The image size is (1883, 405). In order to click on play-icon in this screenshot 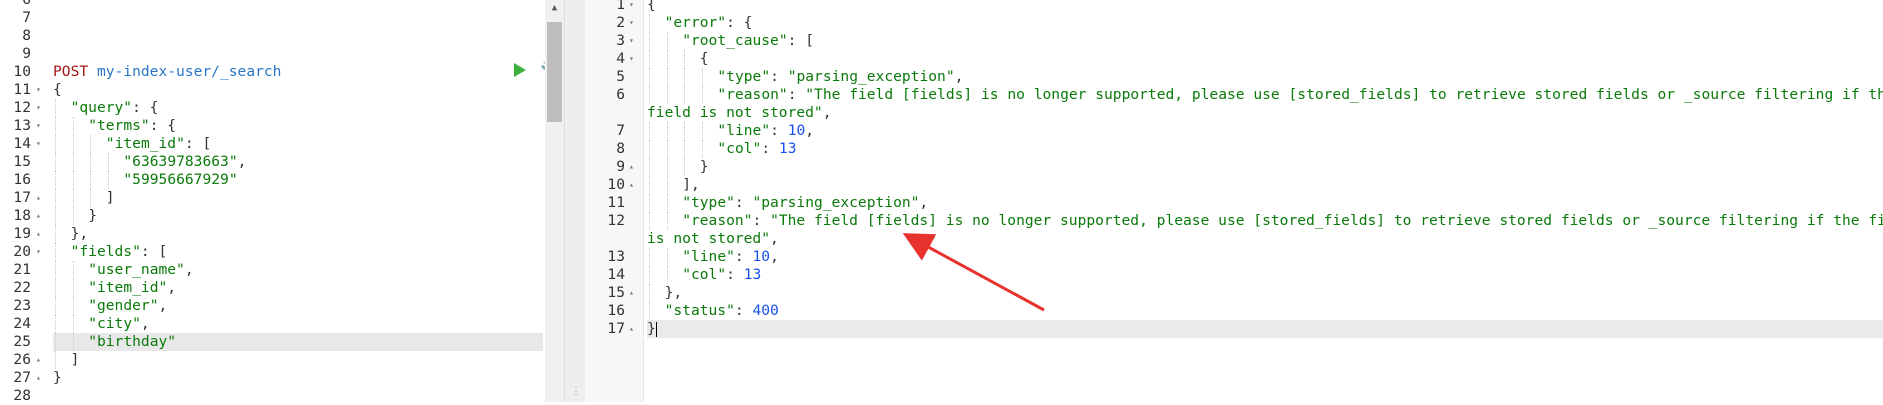, I will do `click(520, 70)`.